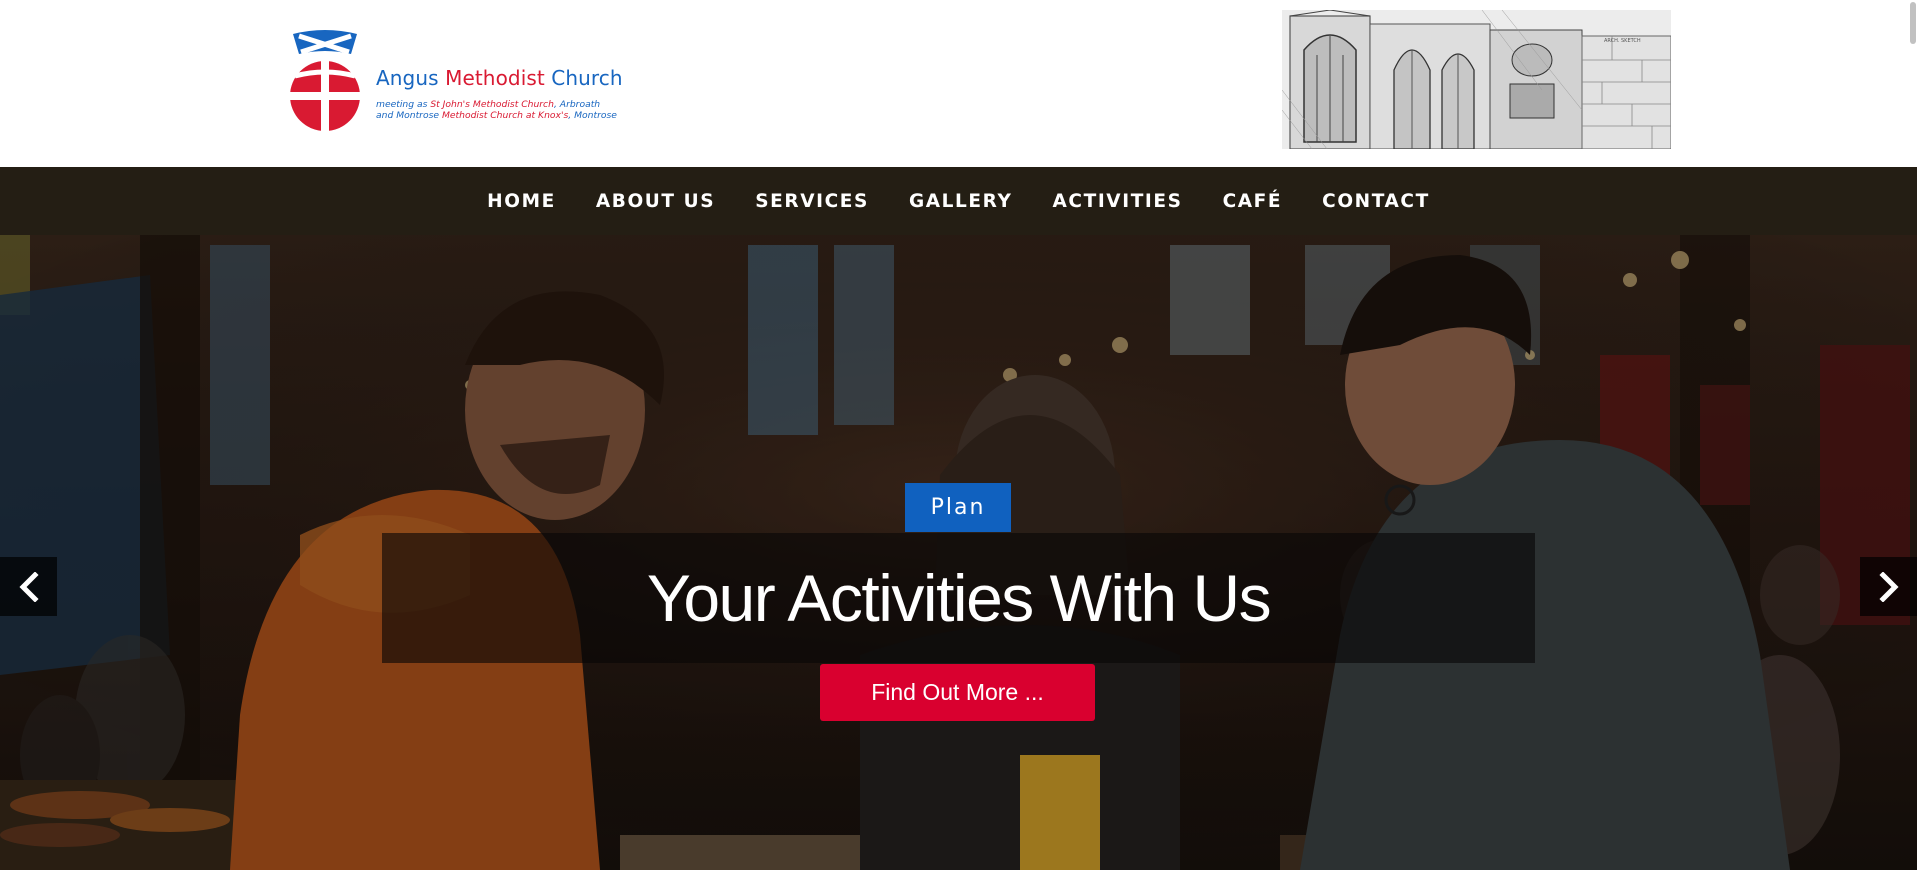 This screenshot has width=1917, height=870. Describe the element at coordinates (521, 201) in the screenshot. I see `nav-home: HOME` at that location.